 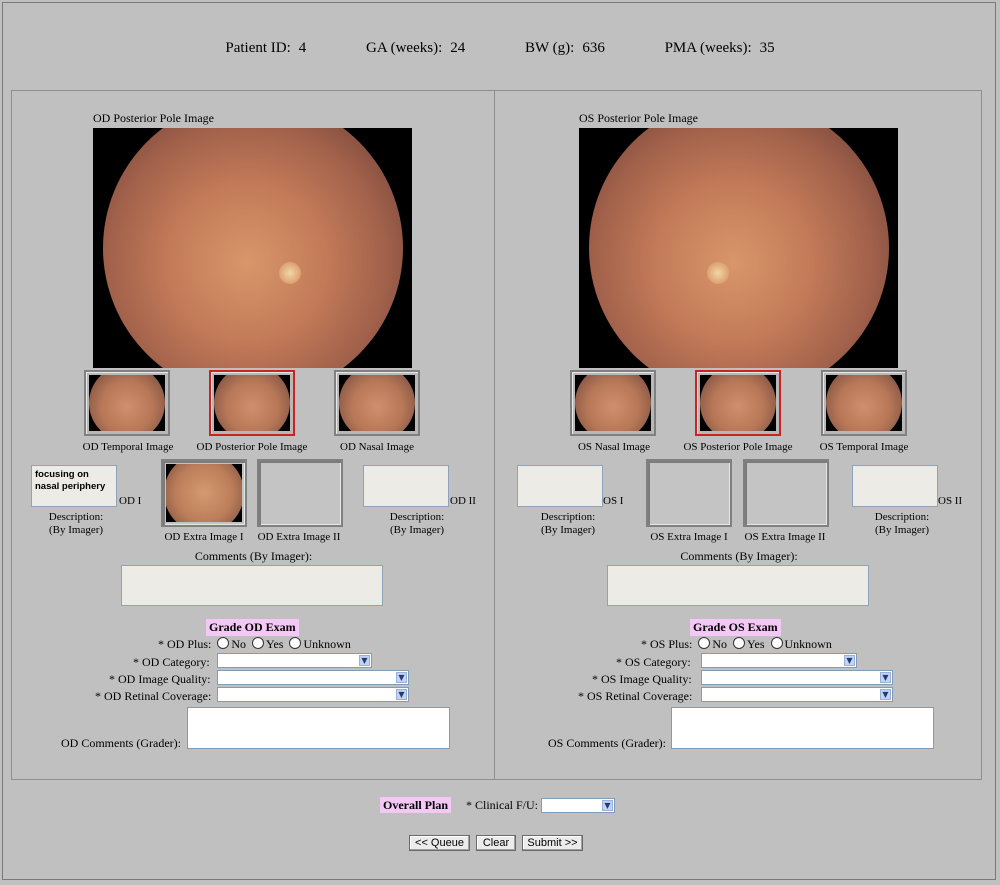 I want to click on od-grader-comments-label: OD Comments (Grader):, so click(x=121, y=743).